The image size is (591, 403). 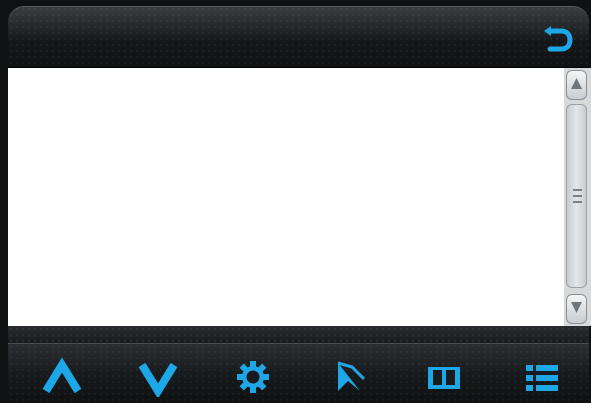 I want to click on triangle-up-icon, so click(x=576, y=83).